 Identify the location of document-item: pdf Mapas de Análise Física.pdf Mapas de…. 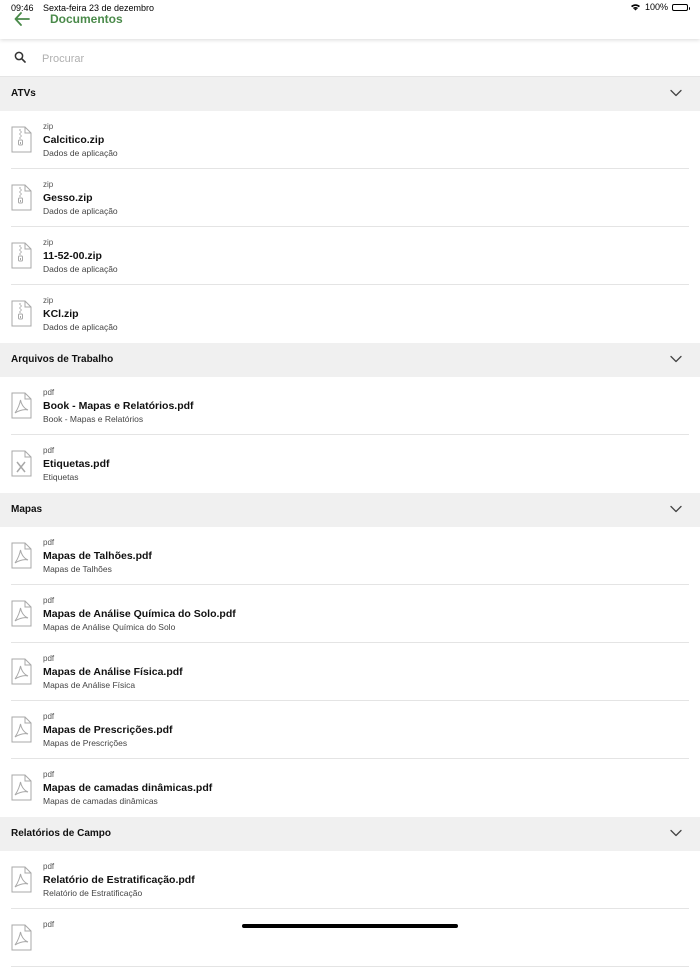
(350, 672).